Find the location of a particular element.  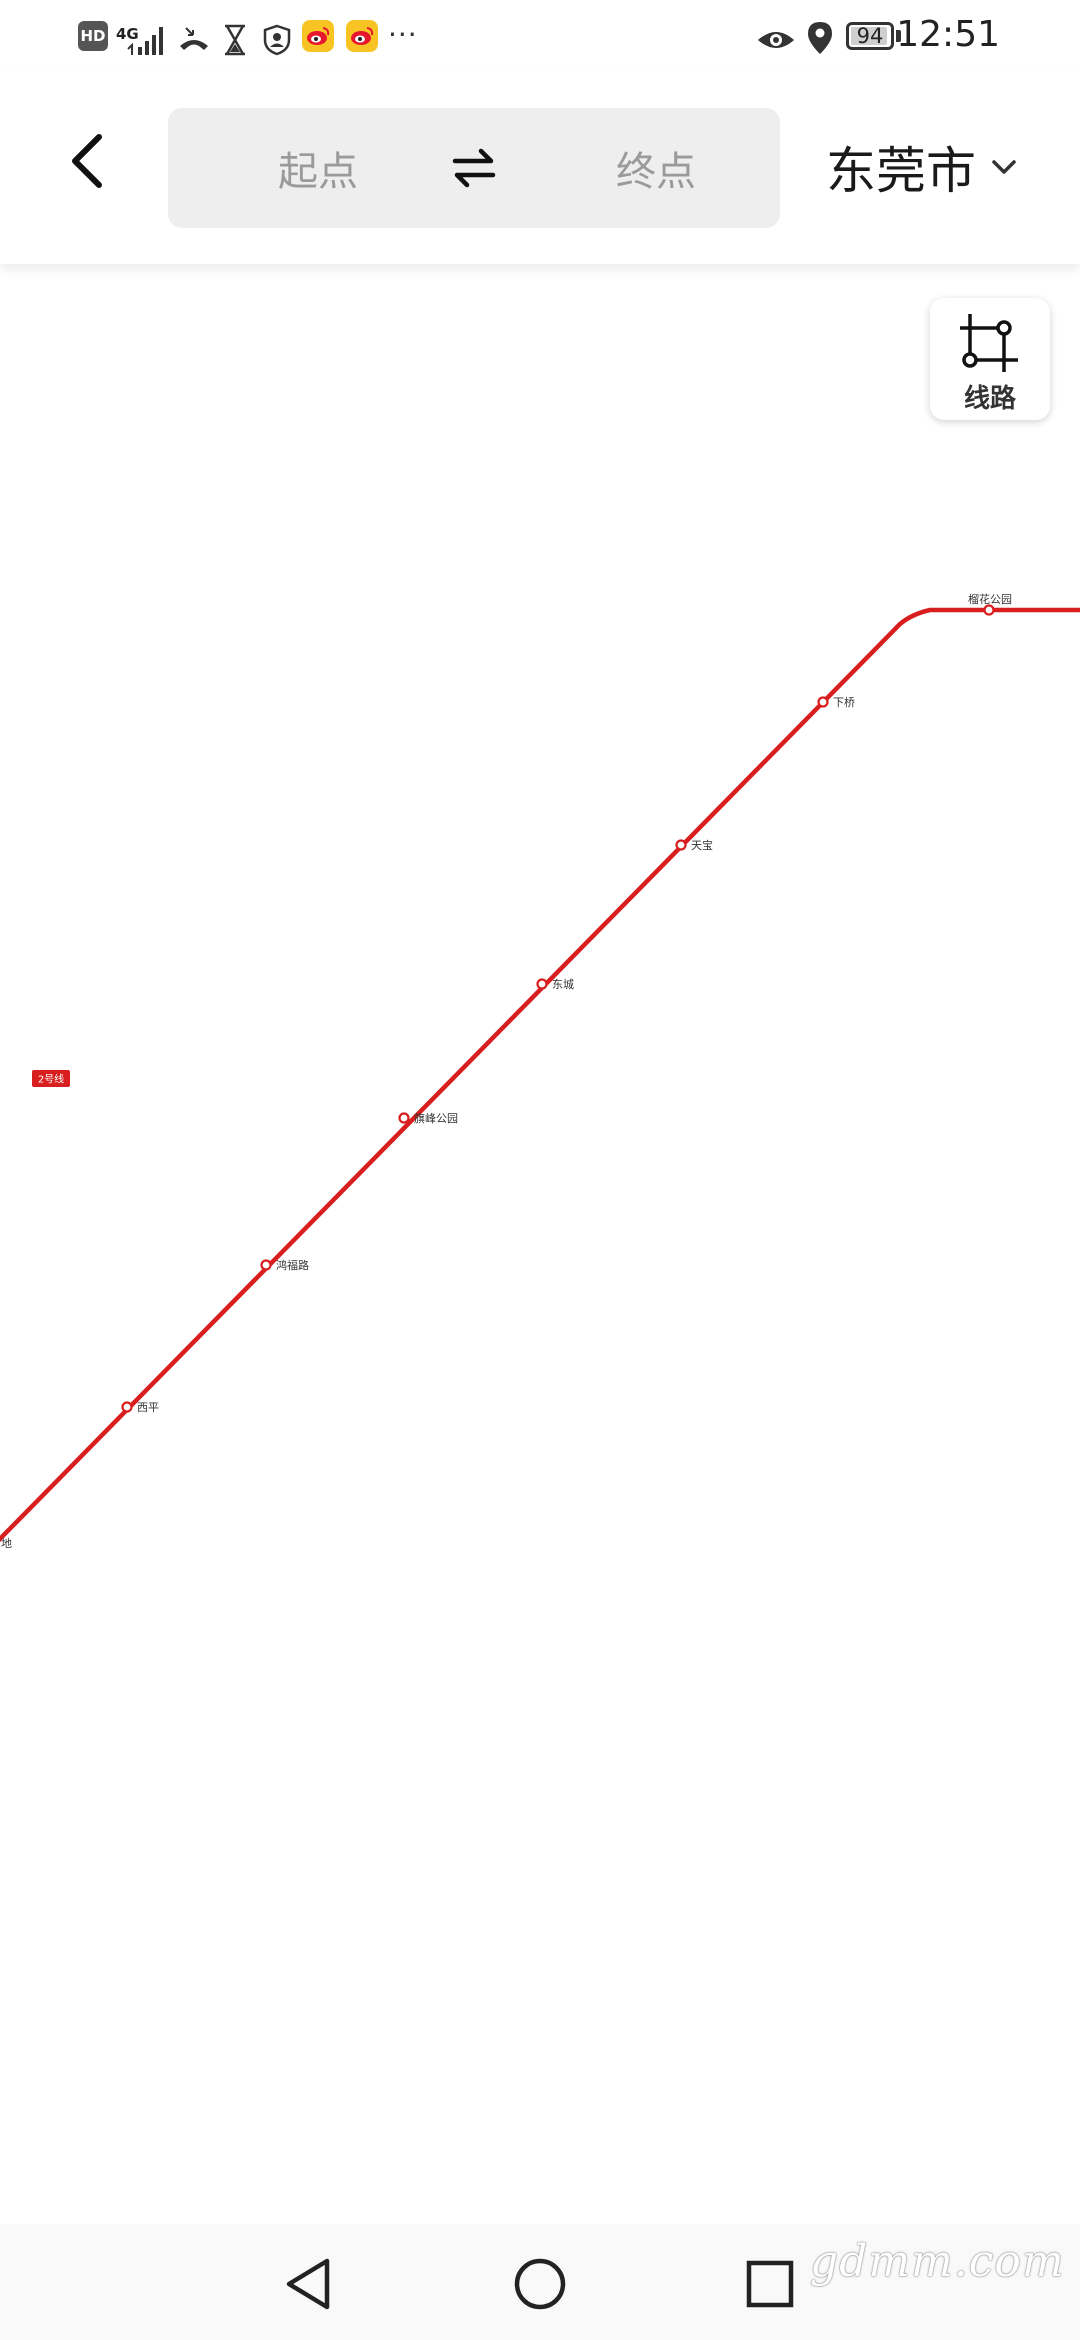

swap-direction-button is located at coordinates (474, 168).